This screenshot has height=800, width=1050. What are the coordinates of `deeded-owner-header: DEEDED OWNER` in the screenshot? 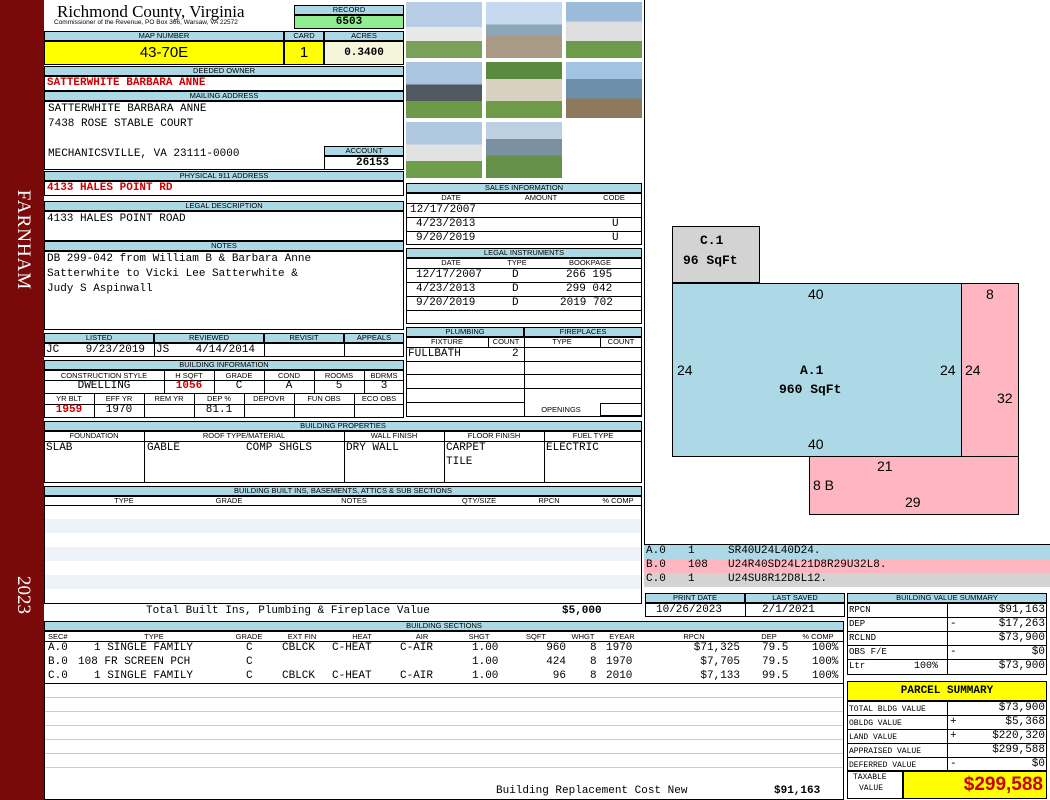 It's located at (224, 71).